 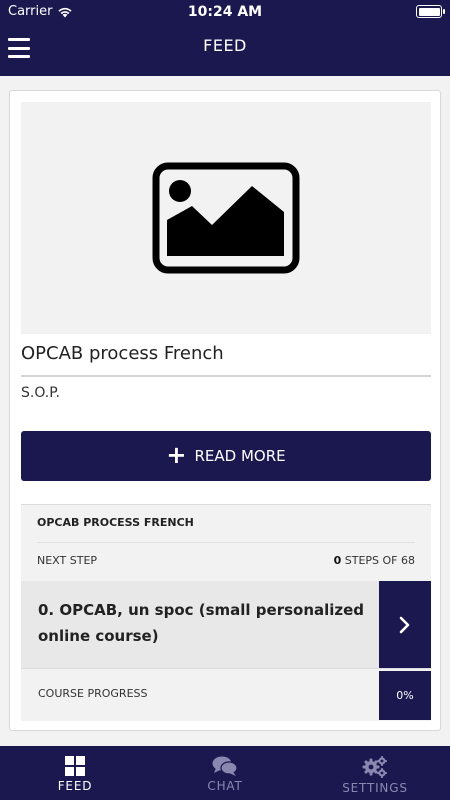 I want to click on tab-settings: SETTINGS, so click(x=375, y=773).